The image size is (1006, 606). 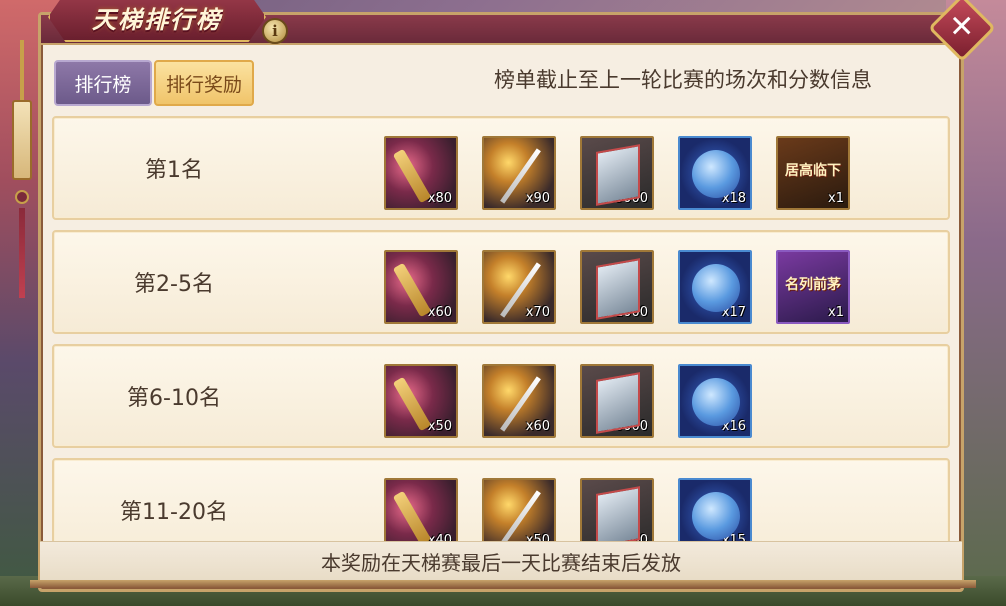 I want to click on sword-reward-item: x70, so click(x=519, y=287).